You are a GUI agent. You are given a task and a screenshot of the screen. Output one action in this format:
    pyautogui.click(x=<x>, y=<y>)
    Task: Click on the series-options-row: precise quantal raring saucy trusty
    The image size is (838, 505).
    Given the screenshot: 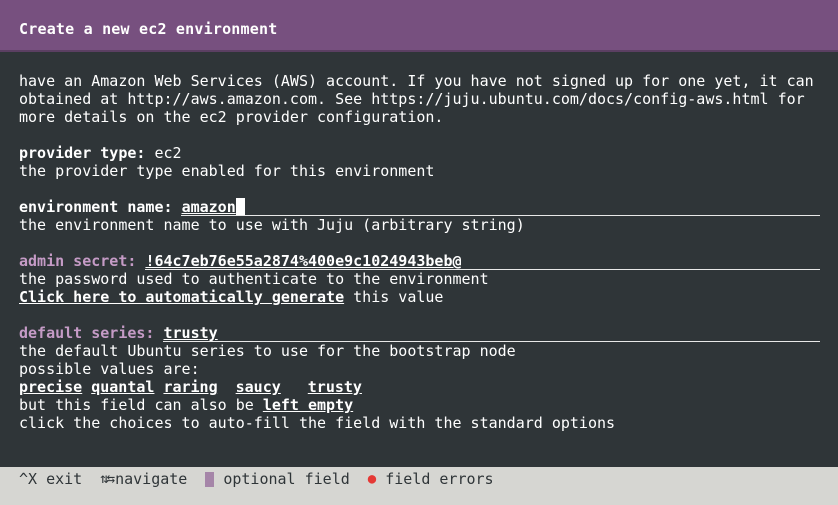 What is the action you would take?
    pyautogui.click(x=424, y=387)
    